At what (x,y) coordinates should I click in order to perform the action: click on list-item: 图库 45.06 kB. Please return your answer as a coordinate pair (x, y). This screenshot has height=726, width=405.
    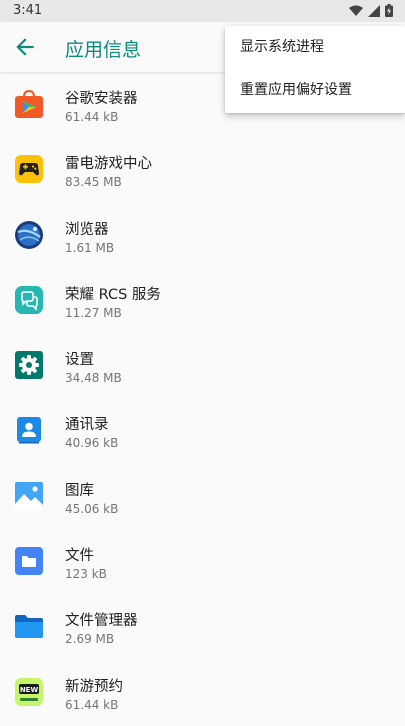
    Looking at the image, I should click on (202, 497).